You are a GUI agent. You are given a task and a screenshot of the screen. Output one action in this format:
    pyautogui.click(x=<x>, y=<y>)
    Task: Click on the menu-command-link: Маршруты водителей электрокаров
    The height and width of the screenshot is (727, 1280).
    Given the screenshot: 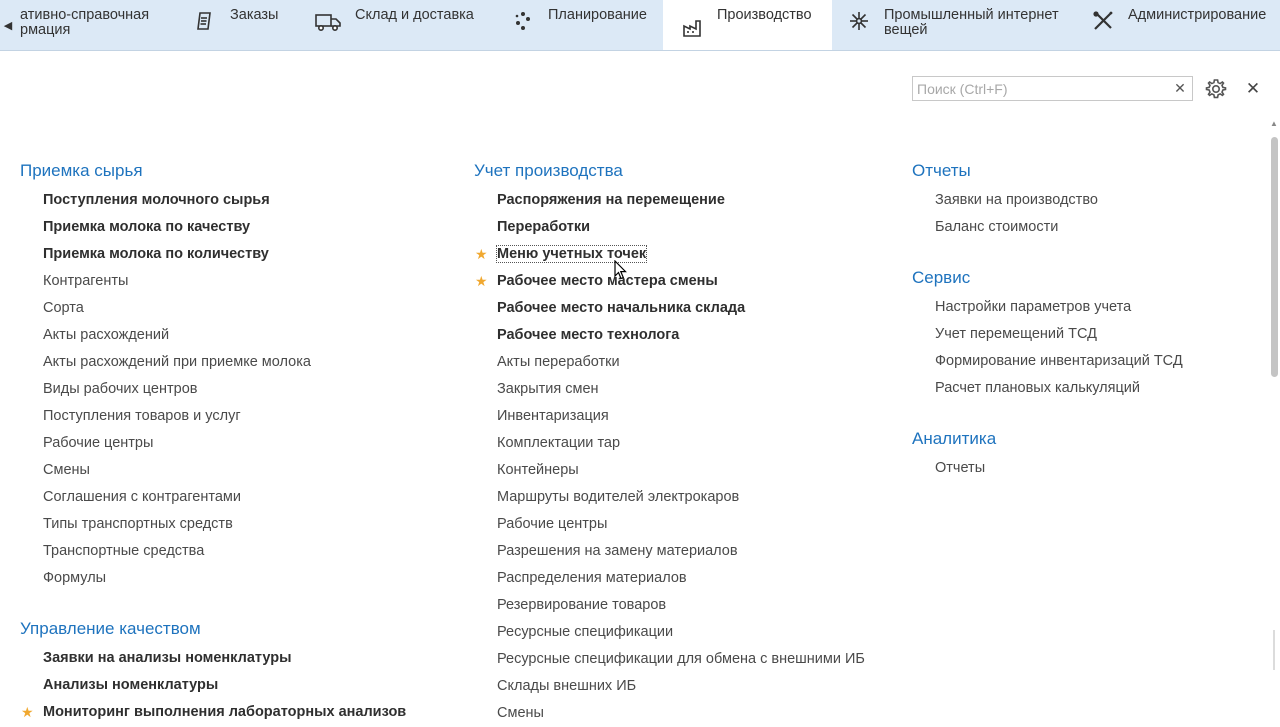 What is the action you would take?
    pyautogui.click(x=681, y=497)
    